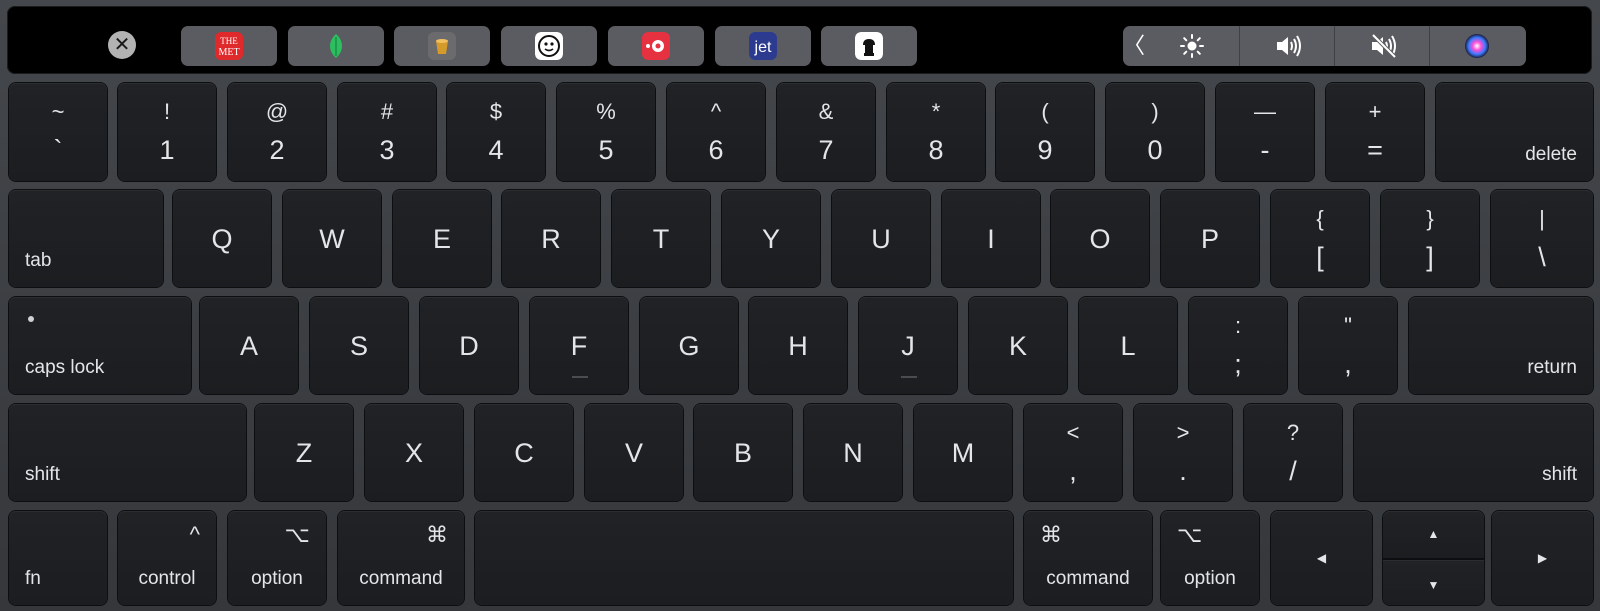  I want to click on key-6: ^ 6, so click(716, 132).